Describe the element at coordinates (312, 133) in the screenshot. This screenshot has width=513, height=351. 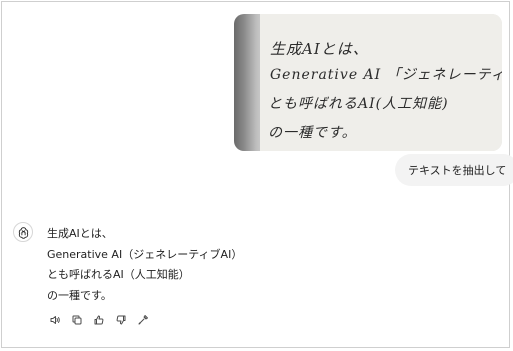
I see `handwritten-line: の一種です。` at that location.